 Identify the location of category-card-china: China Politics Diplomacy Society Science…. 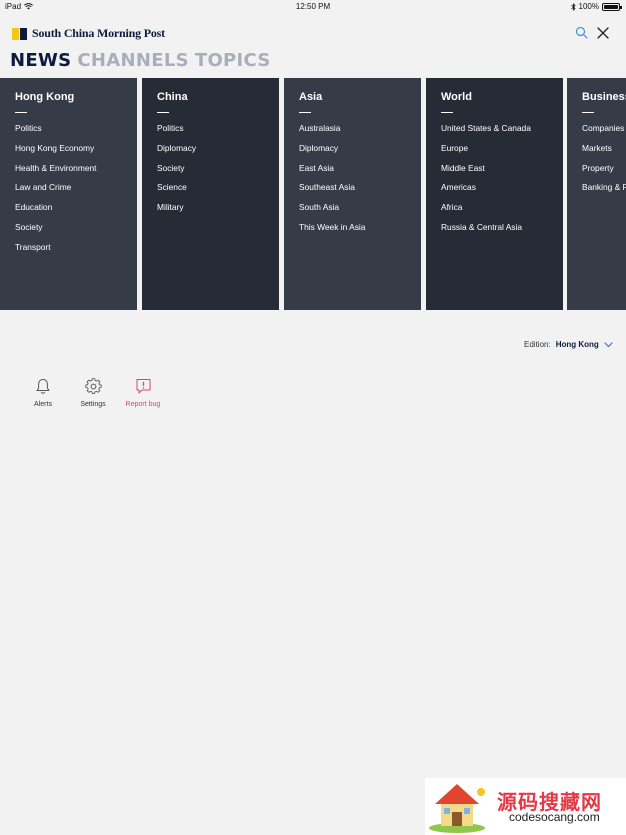
(210, 194).